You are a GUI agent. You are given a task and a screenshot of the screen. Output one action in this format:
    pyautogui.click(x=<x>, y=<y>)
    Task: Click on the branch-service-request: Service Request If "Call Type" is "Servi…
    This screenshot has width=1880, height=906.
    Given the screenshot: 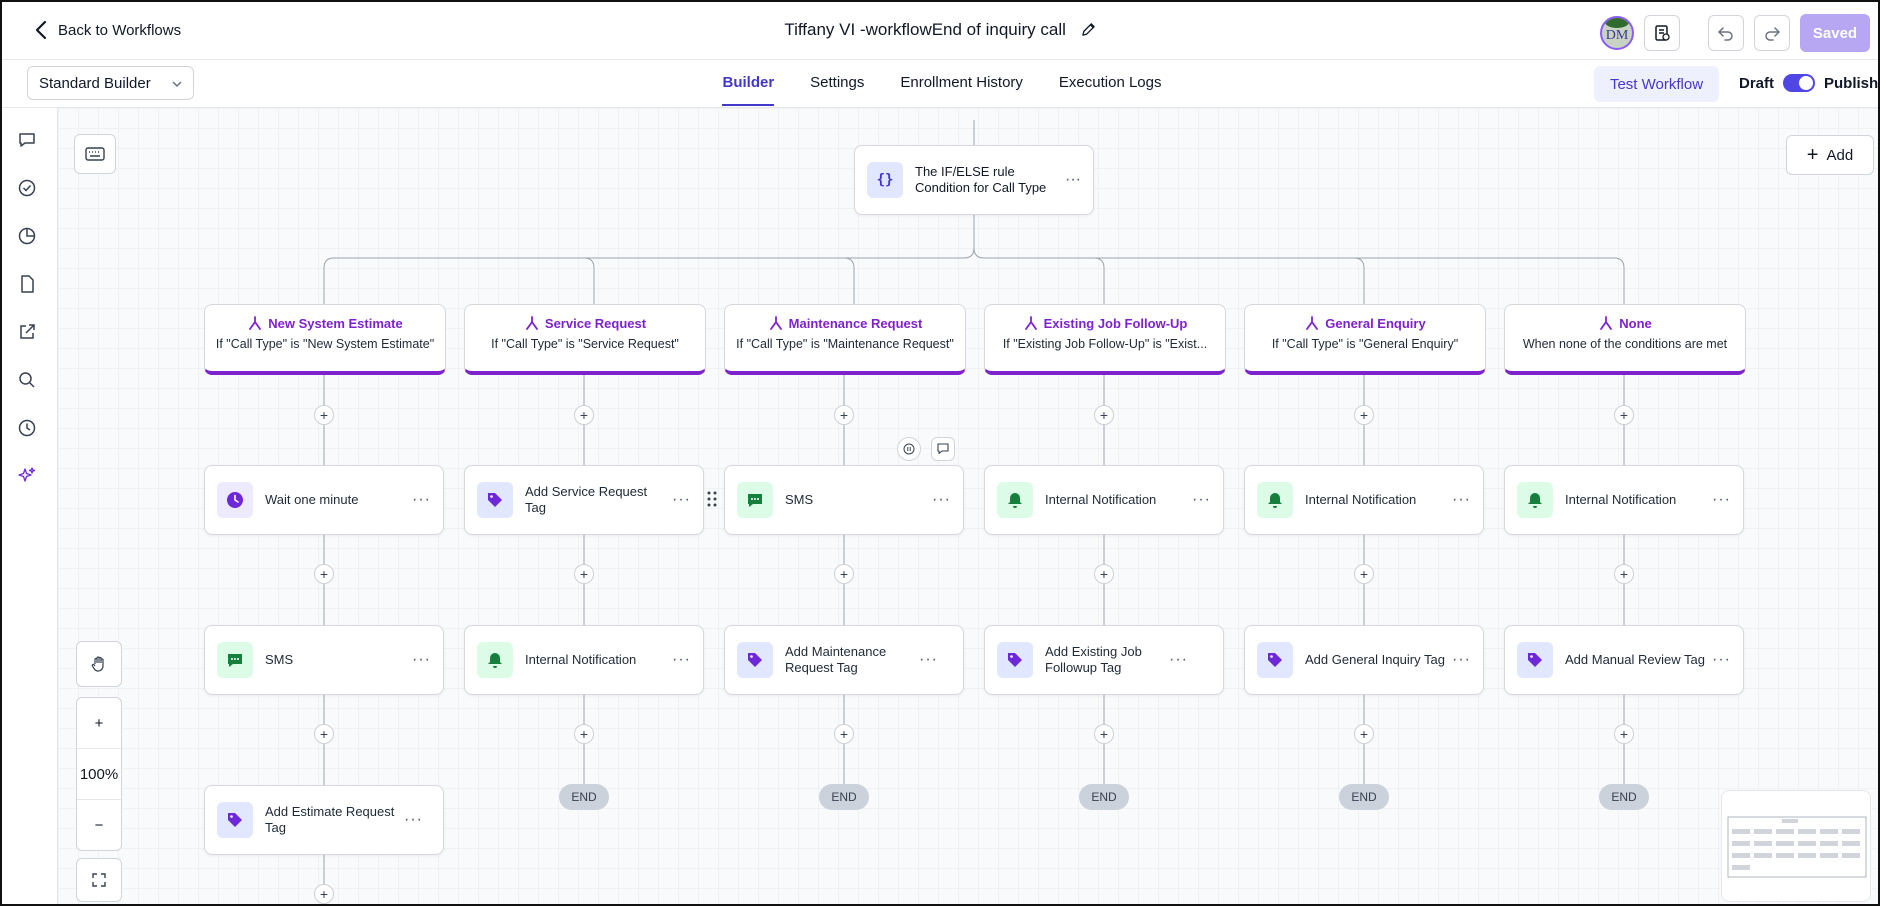 What is the action you would take?
    pyautogui.click(x=585, y=339)
    